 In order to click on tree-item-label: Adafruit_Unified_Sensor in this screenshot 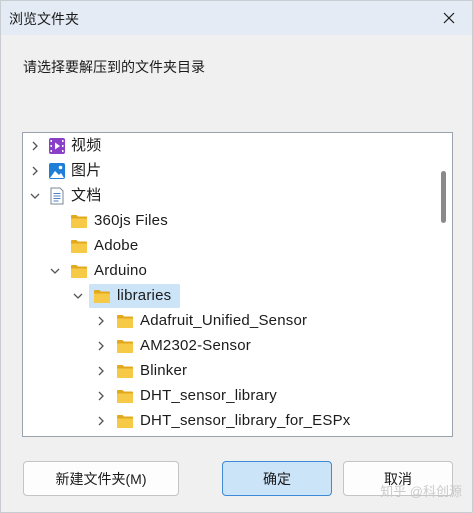, I will do `click(224, 320)`.